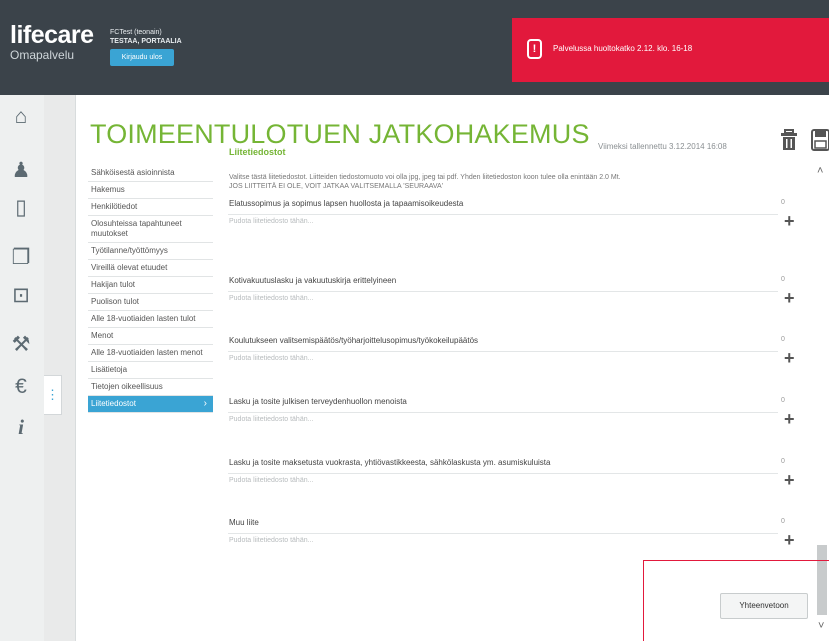  What do you see at coordinates (21, 427) in the screenshot?
I see `info-icon: i` at bounding box center [21, 427].